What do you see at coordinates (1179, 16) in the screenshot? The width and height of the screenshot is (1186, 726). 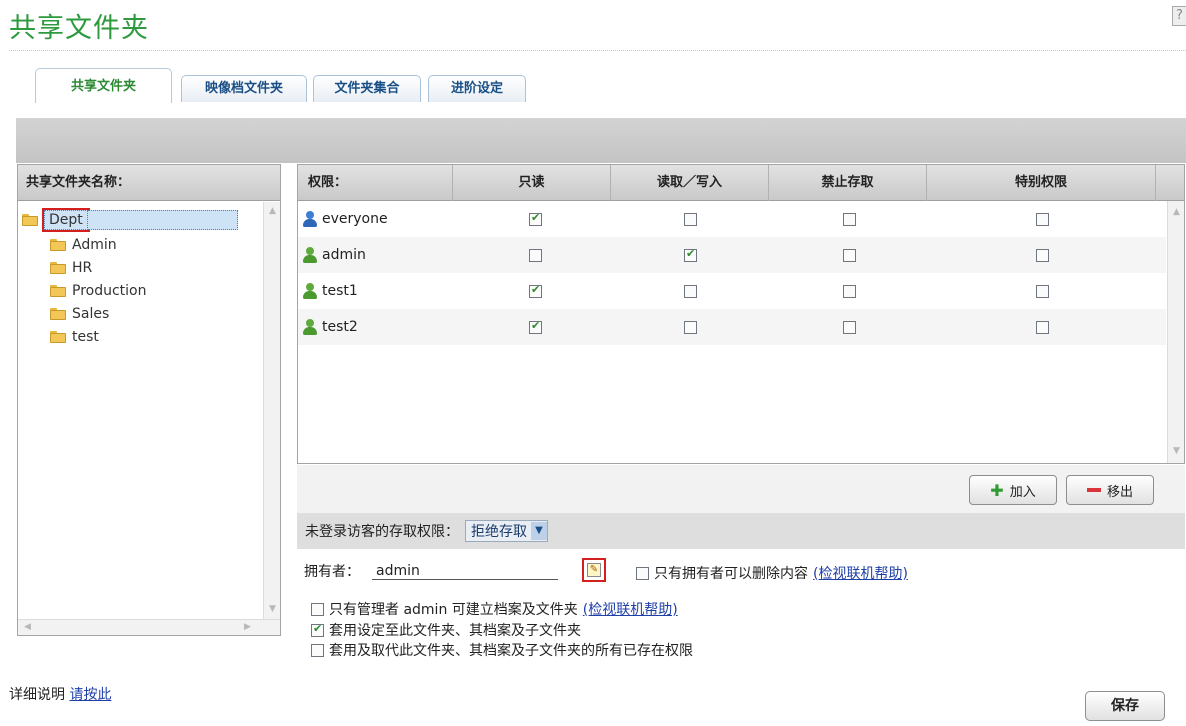 I see `help-icon: ?` at bounding box center [1179, 16].